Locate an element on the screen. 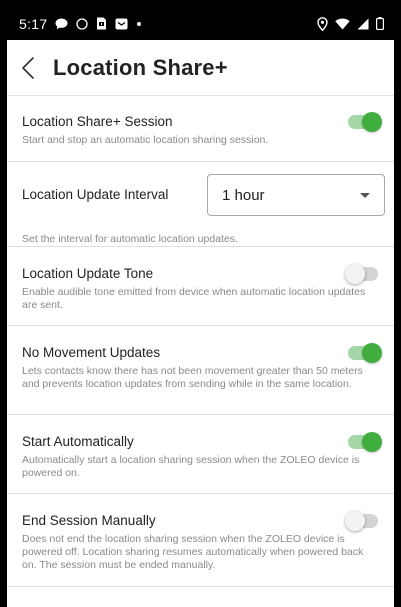  no-movement-updates-toggle is located at coordinates (365, 352).